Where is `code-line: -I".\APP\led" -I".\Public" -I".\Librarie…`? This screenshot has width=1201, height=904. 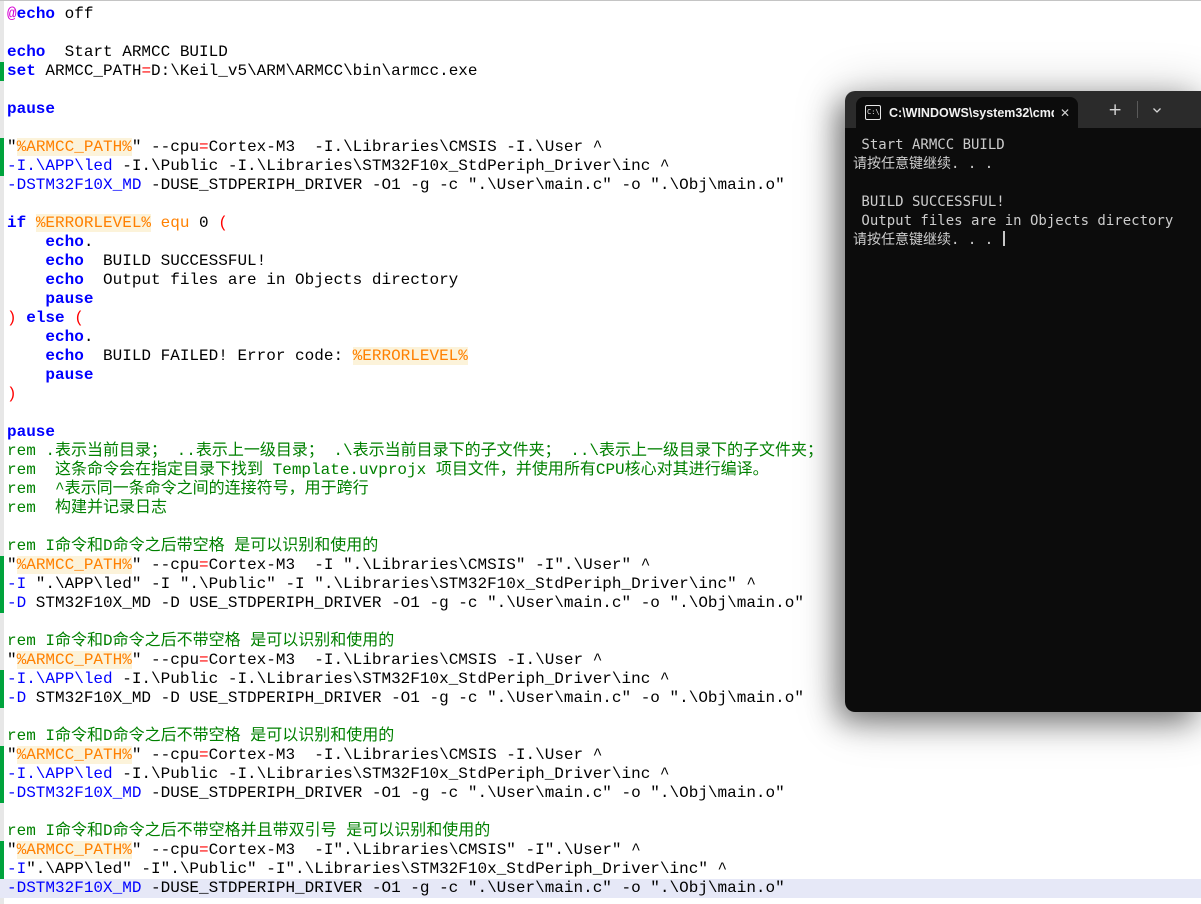 code-line: -I".\APP\led" -I".\Public" -I".\Librarie… is located at coordinates (600, 869).